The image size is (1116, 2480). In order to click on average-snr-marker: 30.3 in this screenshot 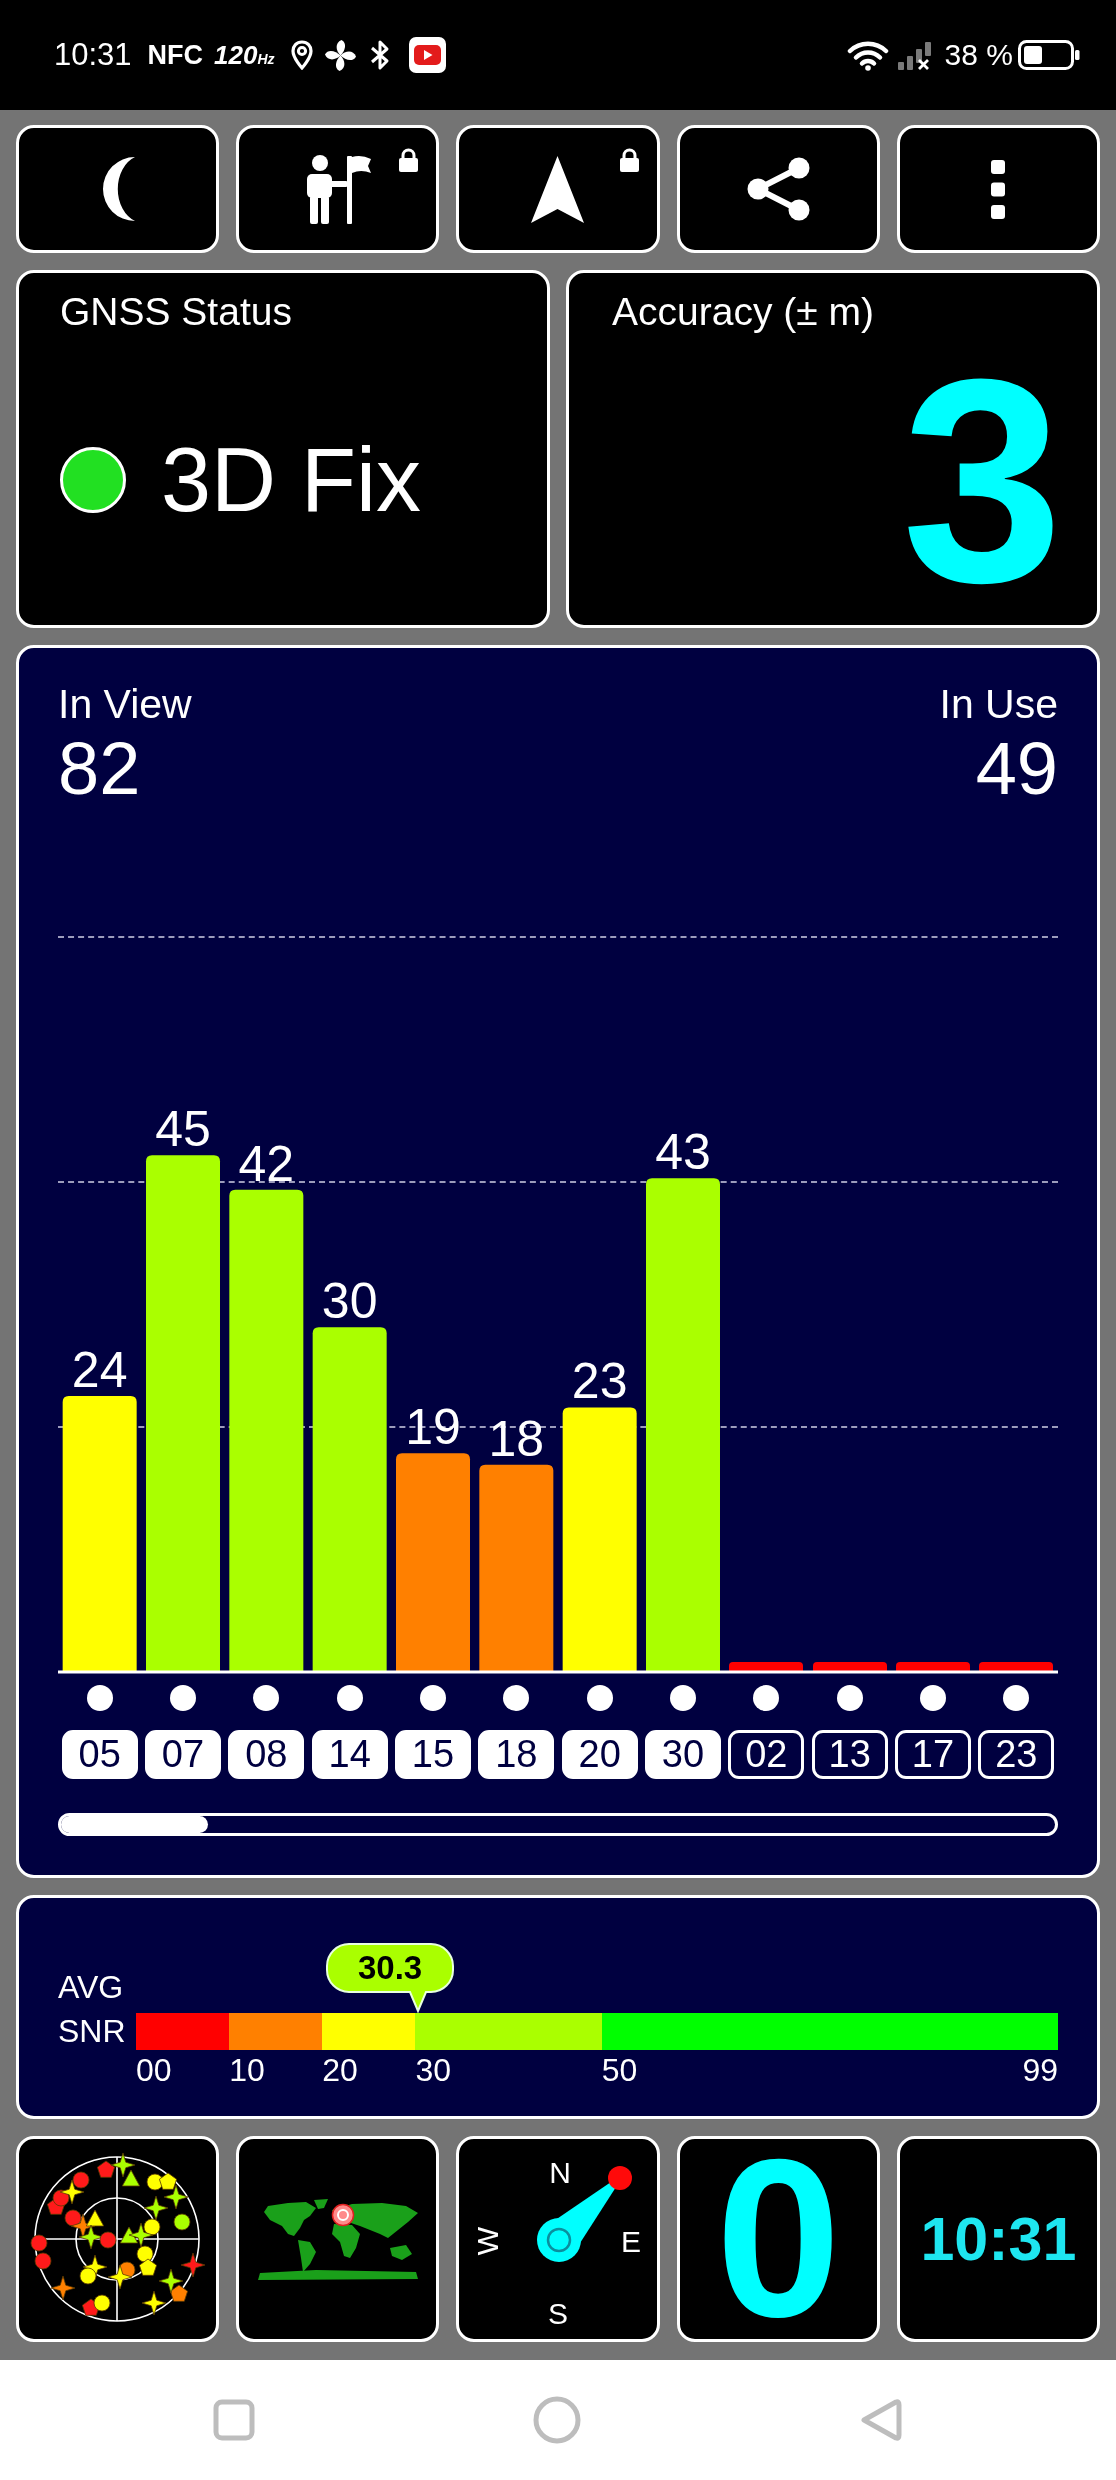, I will do `click(390, 1977)`.